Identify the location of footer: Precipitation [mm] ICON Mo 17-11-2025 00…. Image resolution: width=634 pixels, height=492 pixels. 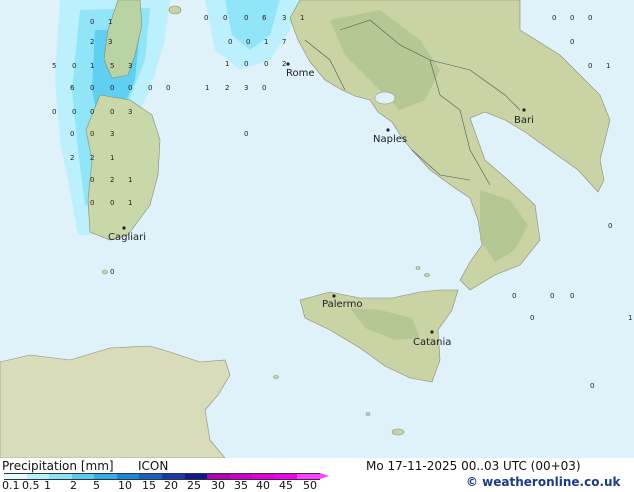
(317, 475).